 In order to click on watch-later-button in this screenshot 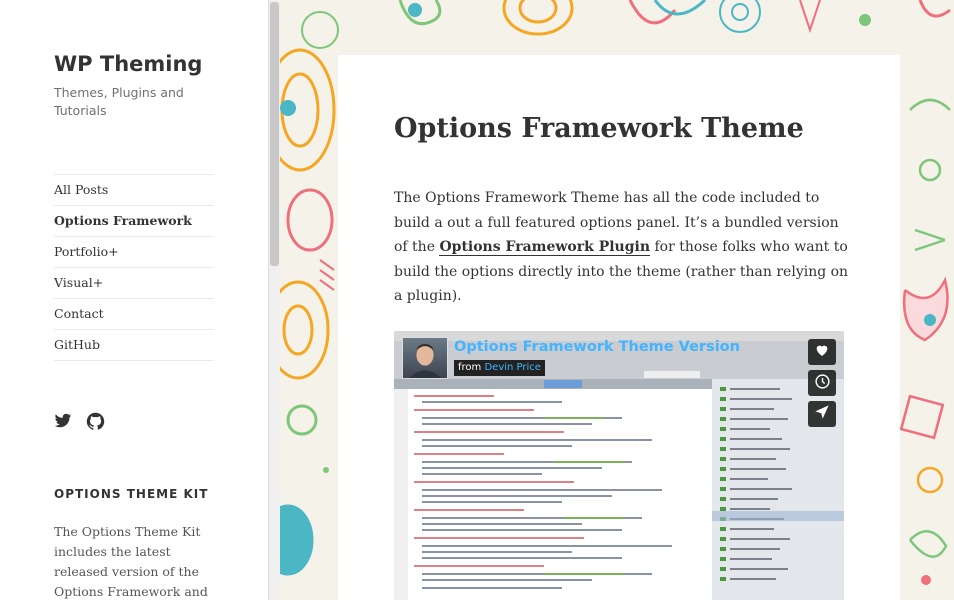, I will do `click(822, 383)`.